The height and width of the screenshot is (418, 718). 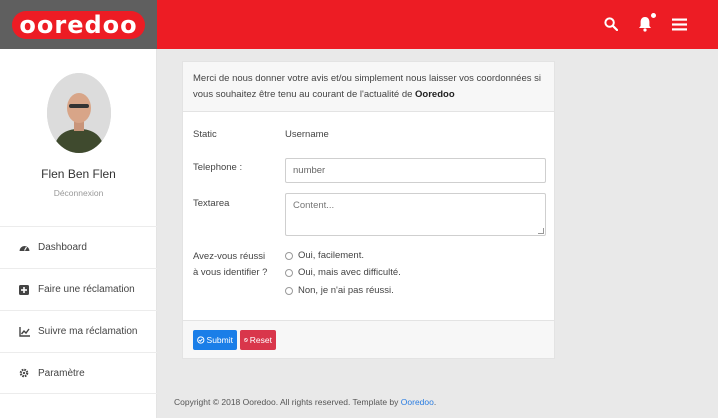 I want to click on bell-icon, so click(x=646, y=23).